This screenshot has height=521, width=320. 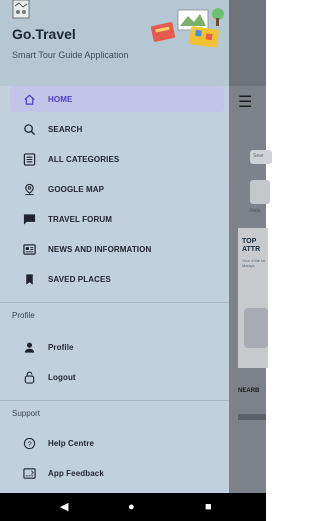 What do you see at coordinates (29, 159) in the screenshot?
I see `list-icon` at bounding box center [29, 159].